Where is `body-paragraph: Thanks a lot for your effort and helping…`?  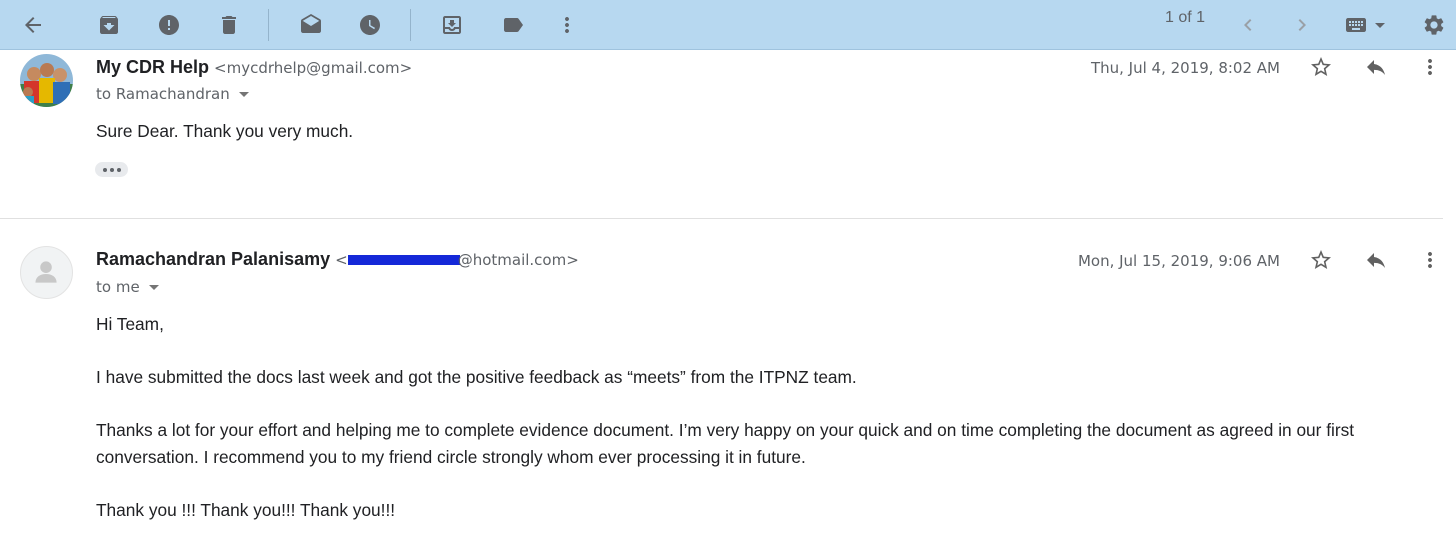
body-paragraph: Thanks a lot for your effort and helping… is located at coordinates (725, 443).